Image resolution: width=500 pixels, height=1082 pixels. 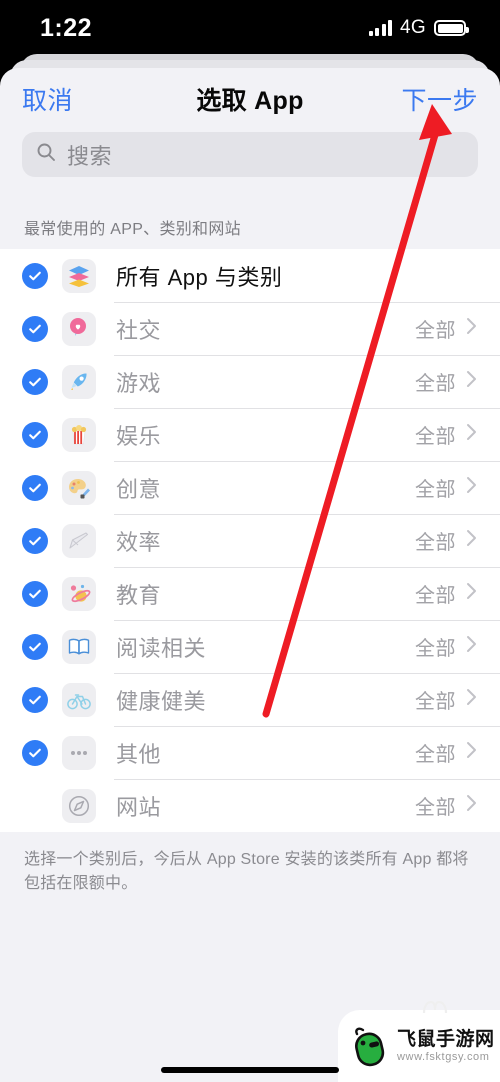 I want to click on search-placeholder: 搜索, so click(x=90, y=156).